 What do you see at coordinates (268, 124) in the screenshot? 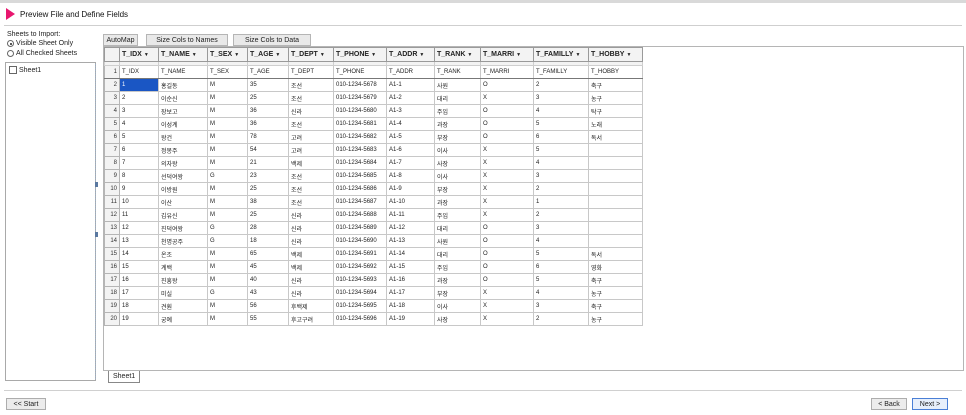
I see `table-cell: 36` at bounding box center [268, 124].